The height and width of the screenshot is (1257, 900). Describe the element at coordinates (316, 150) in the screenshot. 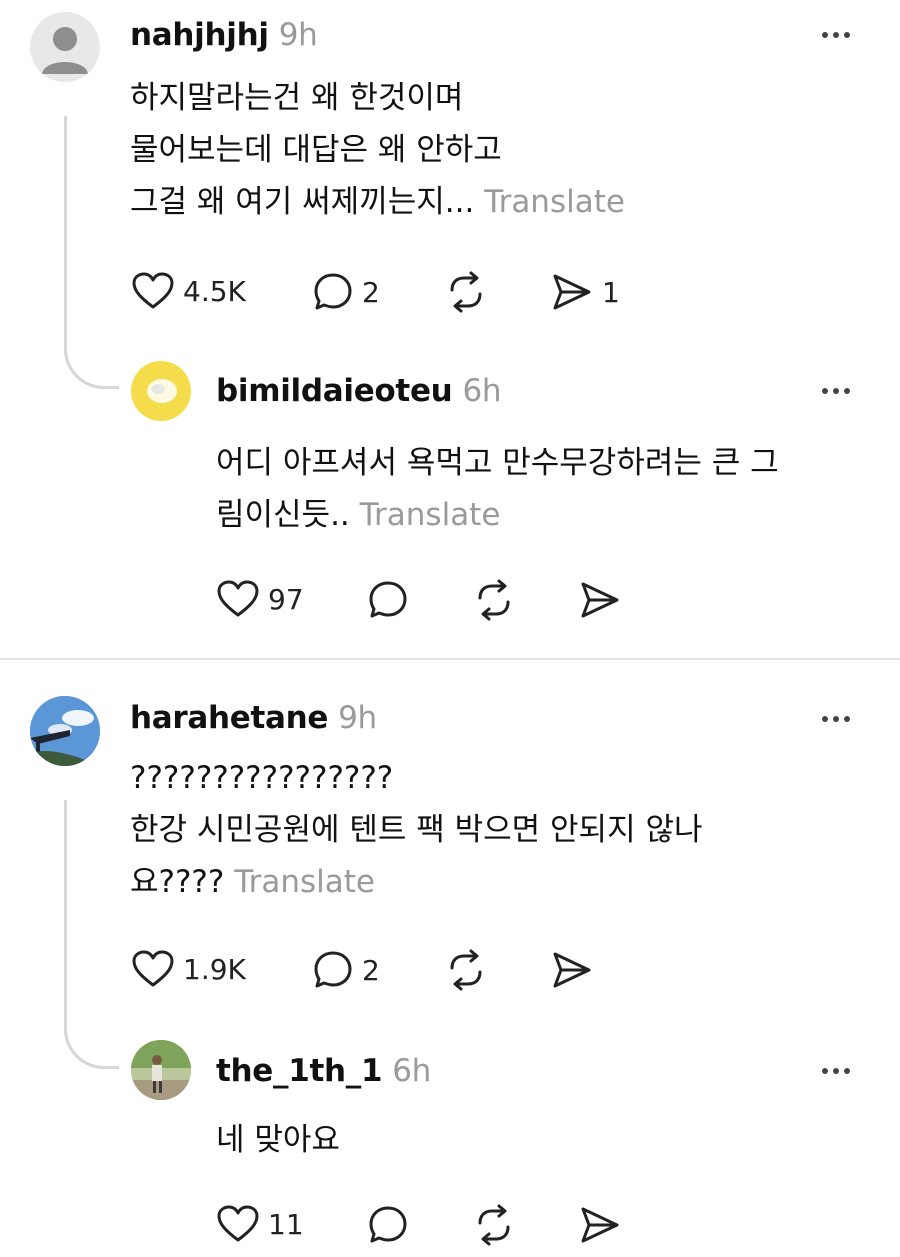

I see `comment-line: 물어보는데 대답은 왜 안하고` at that location.